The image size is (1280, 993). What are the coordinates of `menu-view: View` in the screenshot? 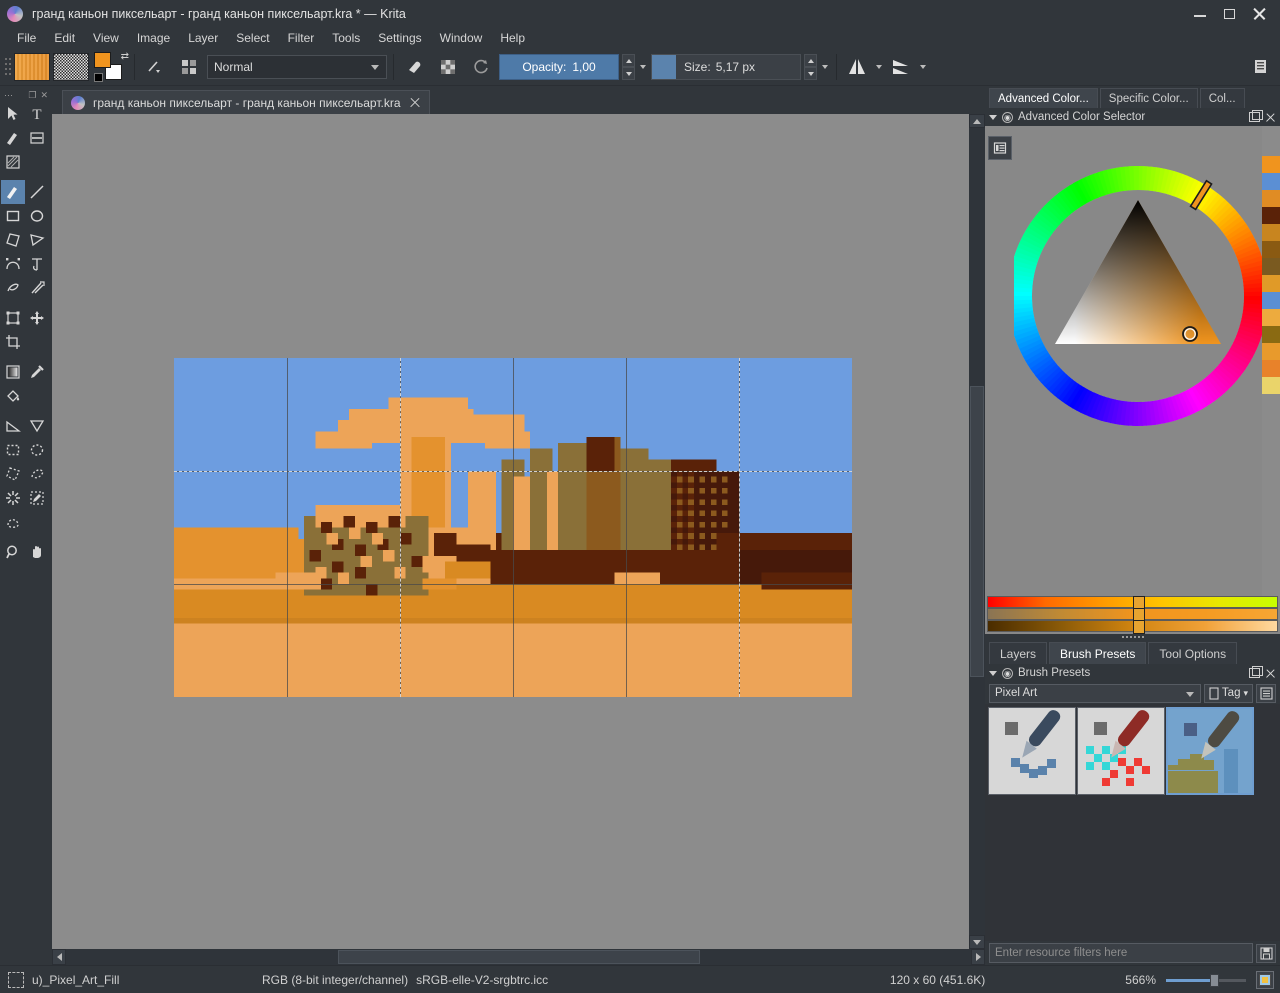 It's located at (106, 38).